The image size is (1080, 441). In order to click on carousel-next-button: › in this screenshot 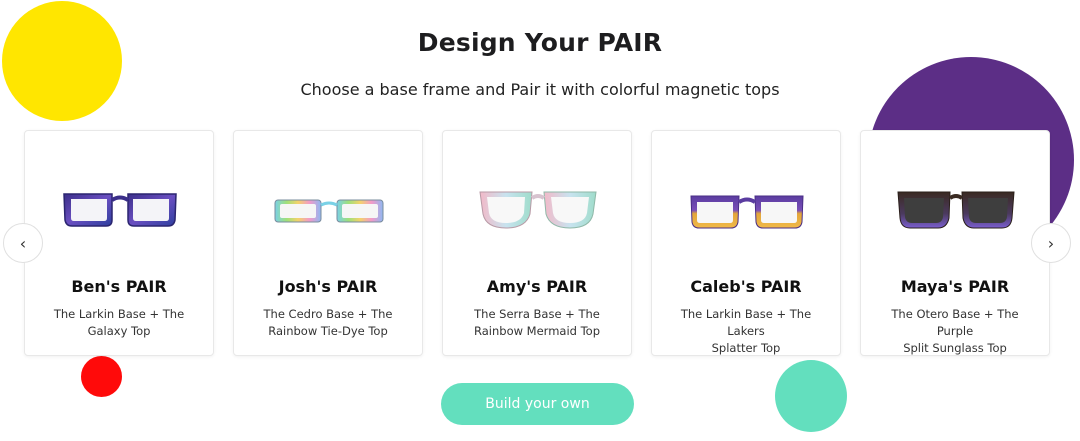, I will do `click(1051, 243)`.